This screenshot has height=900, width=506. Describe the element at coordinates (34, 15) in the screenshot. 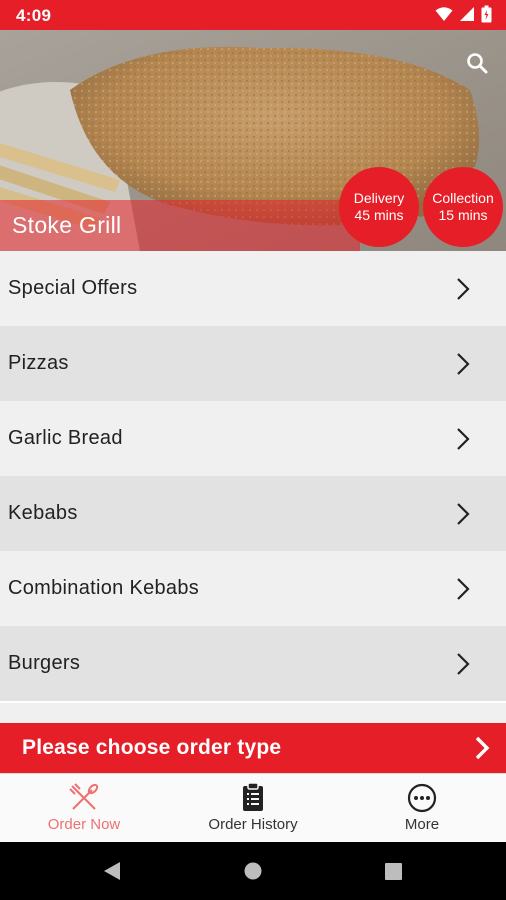

I see `status-time: 4:09` at that location.